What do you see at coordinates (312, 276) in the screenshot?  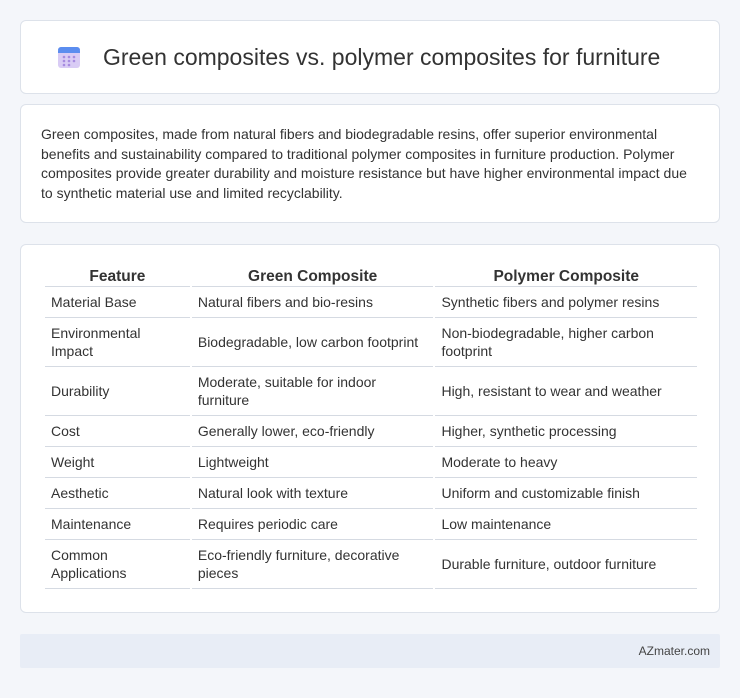 I see `column-header-green: Green Composite` at bounding box center [312, 276].